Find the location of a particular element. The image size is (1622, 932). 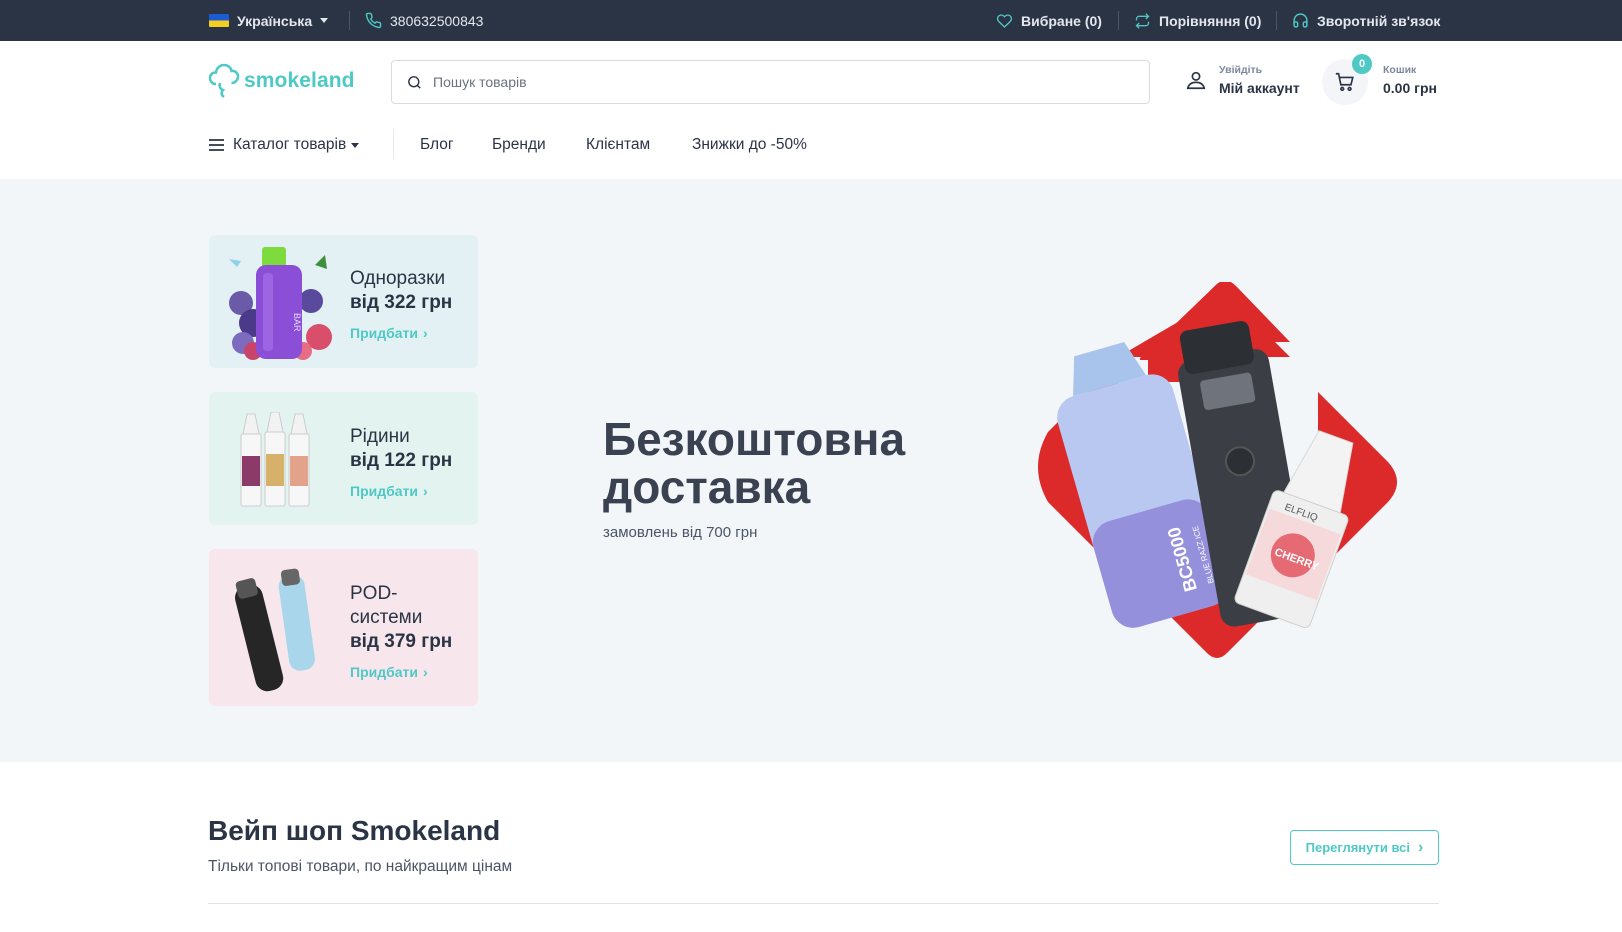

pod-system-image is located at coordinates (275, 630).